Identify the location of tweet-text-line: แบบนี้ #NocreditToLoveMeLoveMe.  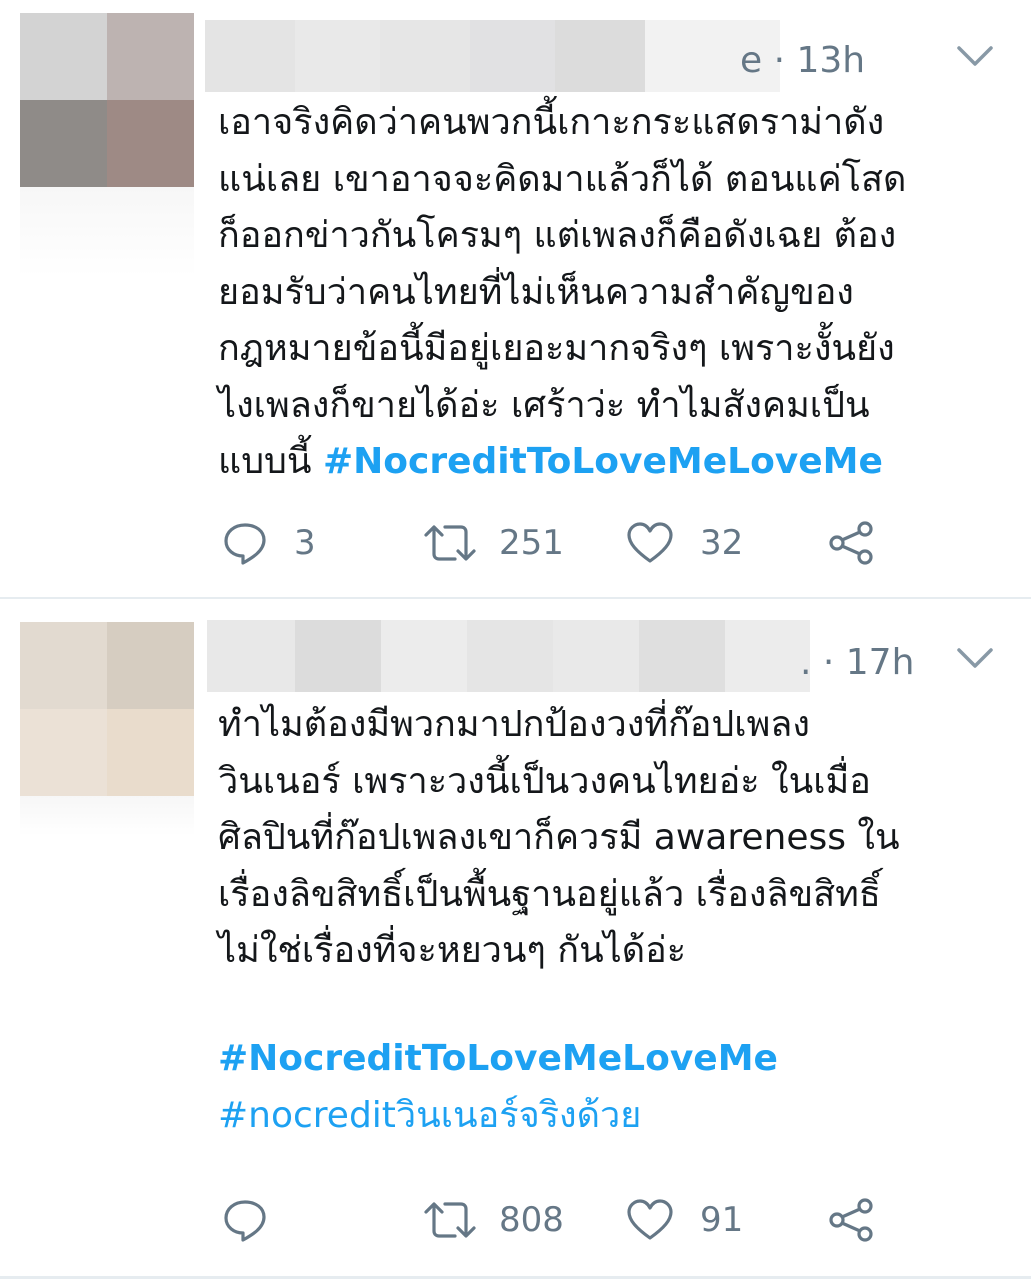
(613, 462).